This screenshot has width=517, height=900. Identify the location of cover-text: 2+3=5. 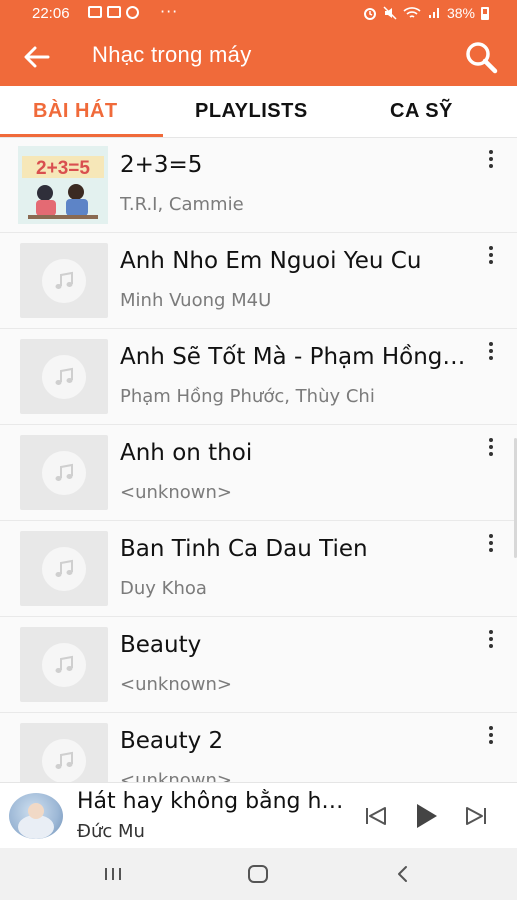
(63, 168).